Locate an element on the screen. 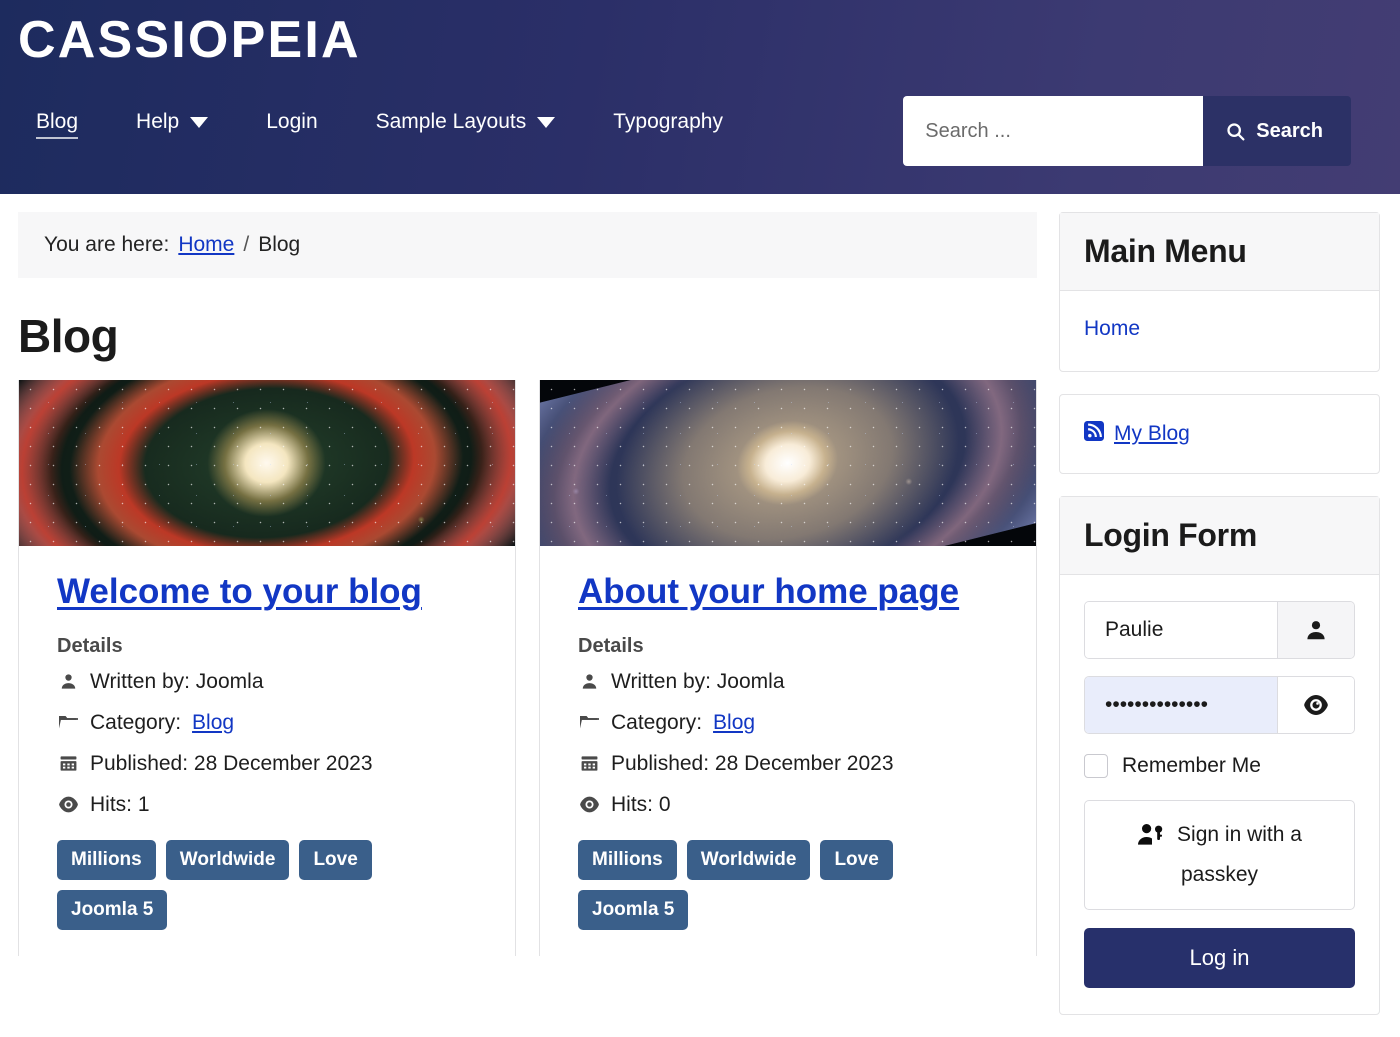 The width and height of the screenshot is (1400, 1037). breadcrumb-prefix: You are here: is located at coordinates (107, 244).